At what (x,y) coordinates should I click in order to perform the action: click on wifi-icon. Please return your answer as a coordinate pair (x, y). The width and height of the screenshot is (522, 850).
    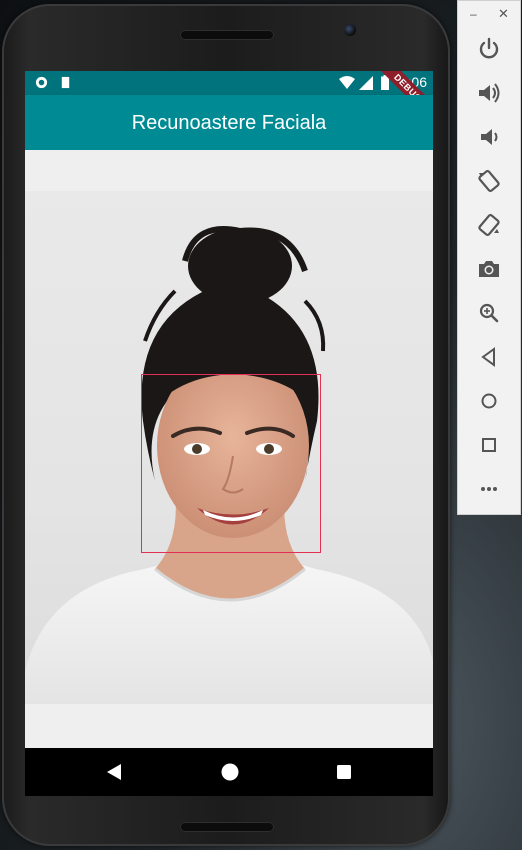
    Looking at the image, I should click on (347, 82).